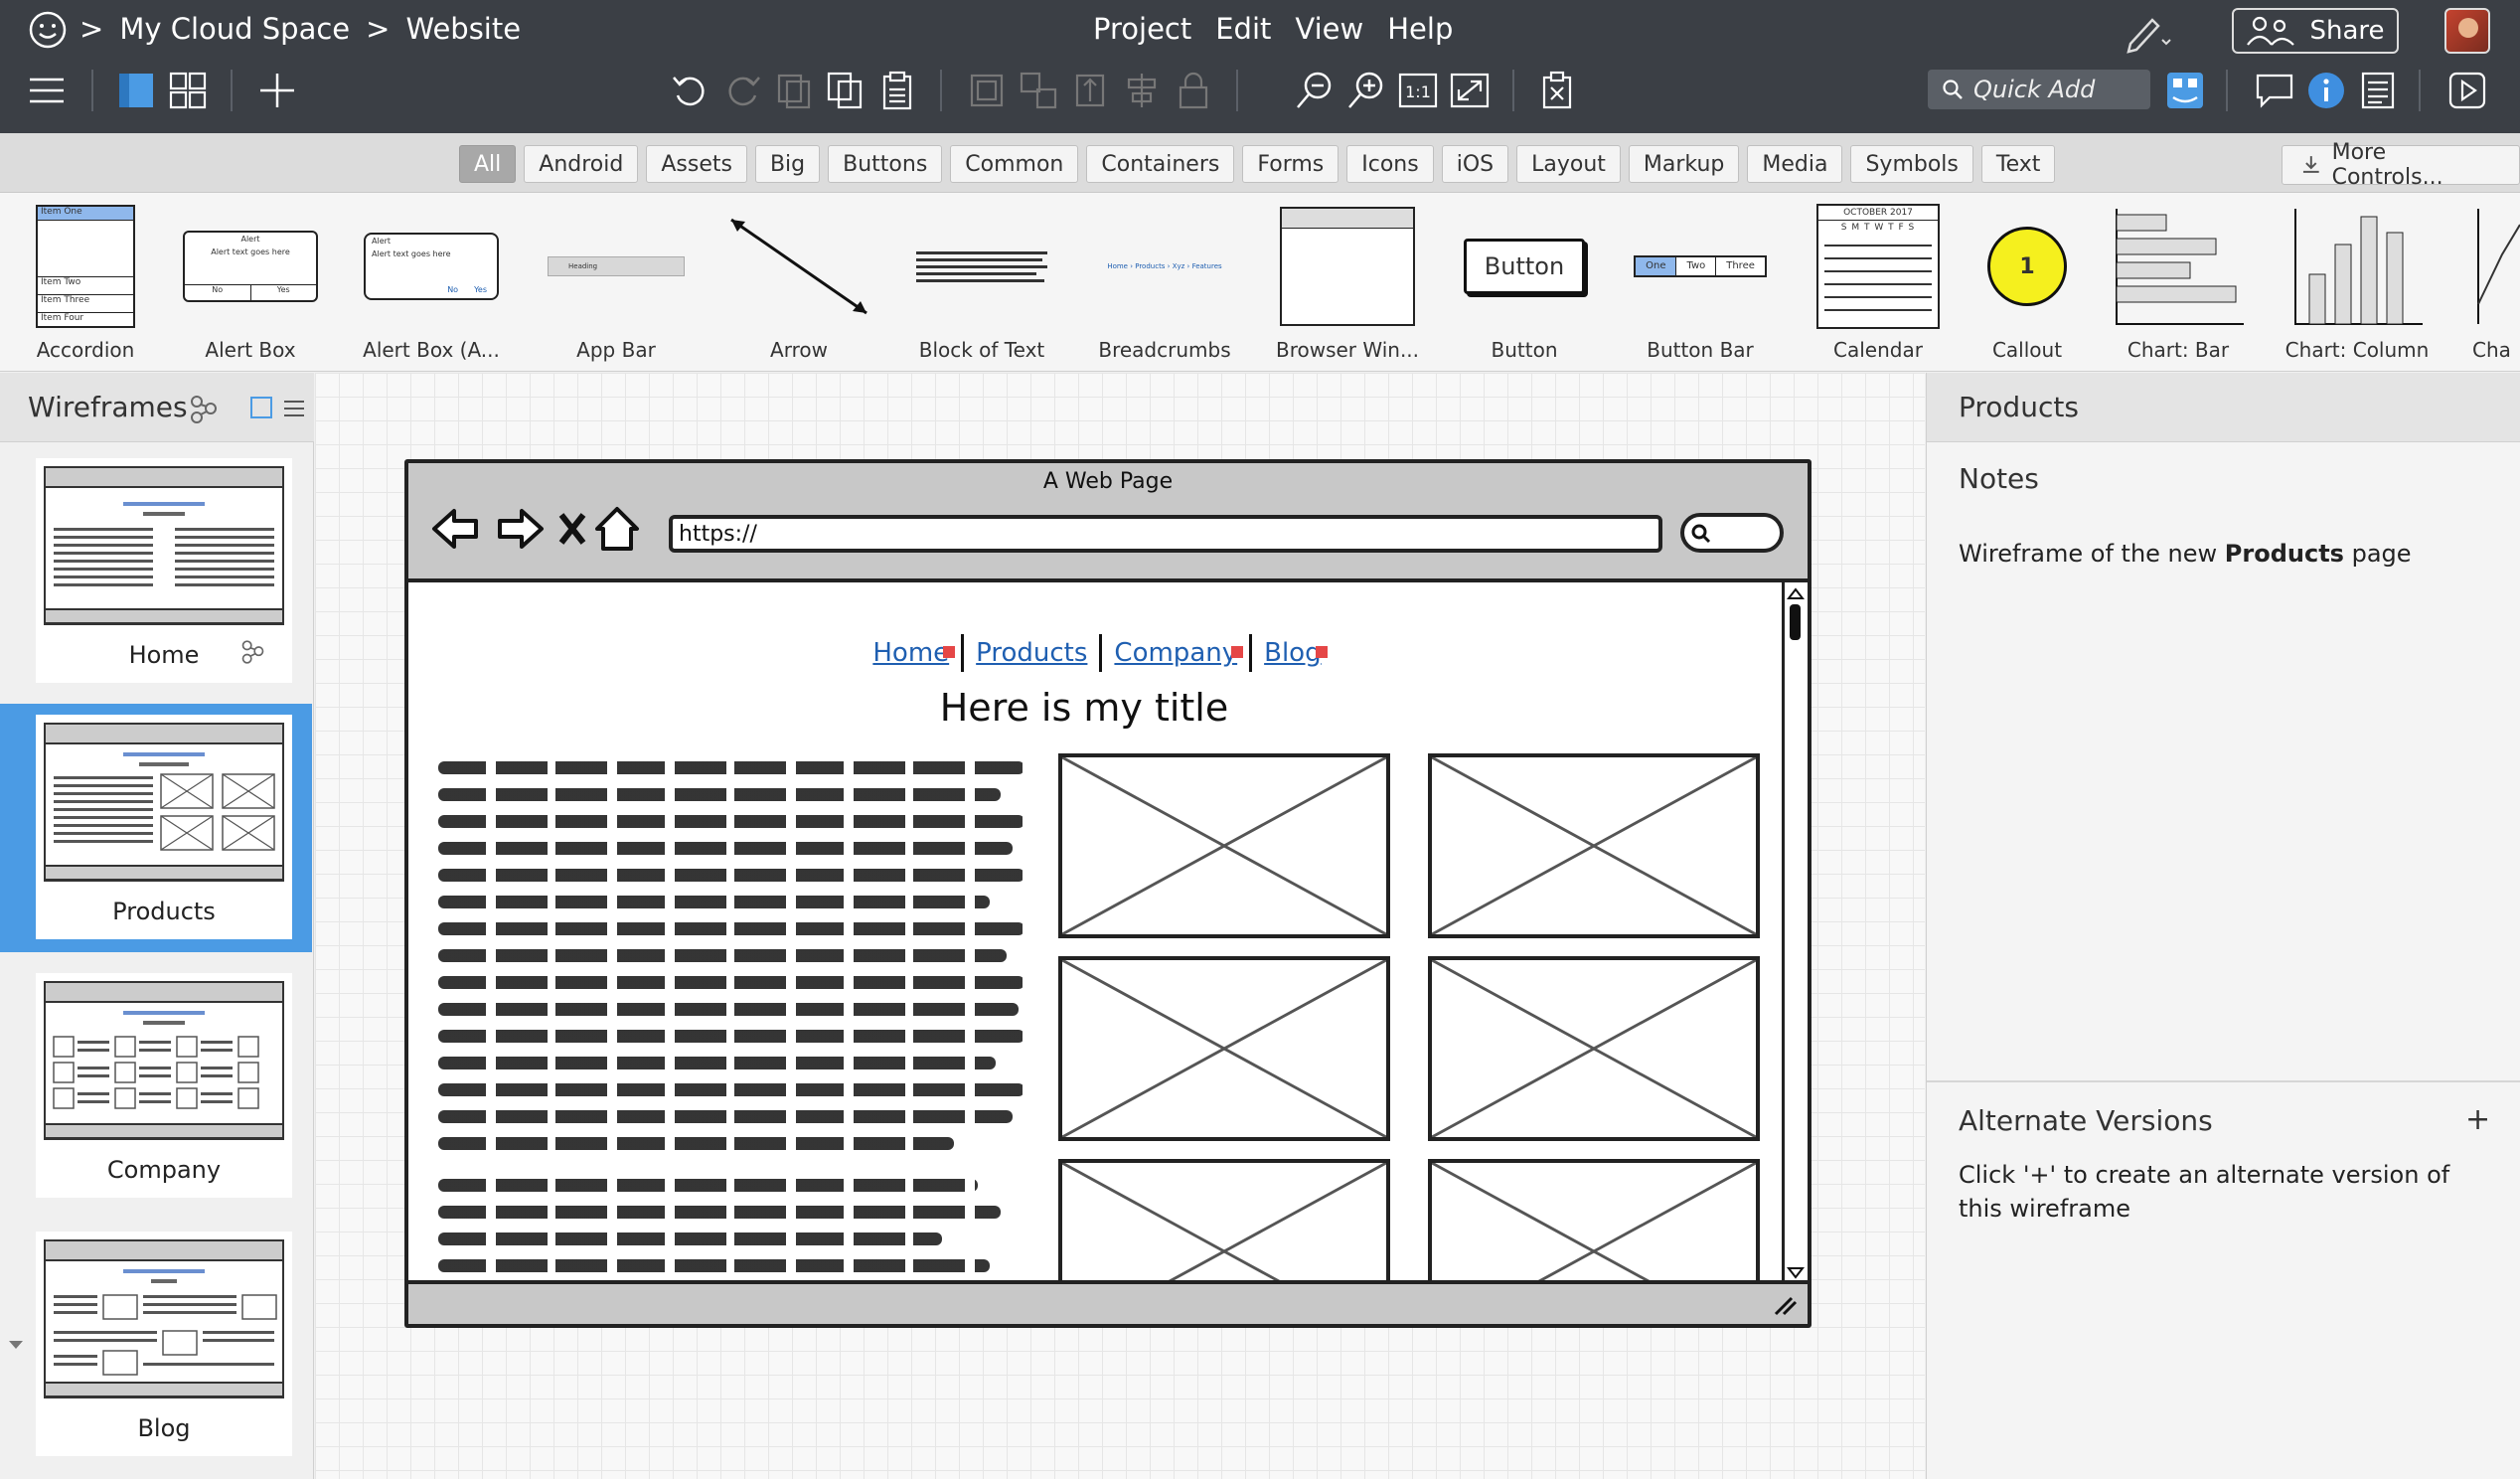  Describe the element at coordinates (1038, 90) in the screenshot. I see `ungroup-icon` at that location.